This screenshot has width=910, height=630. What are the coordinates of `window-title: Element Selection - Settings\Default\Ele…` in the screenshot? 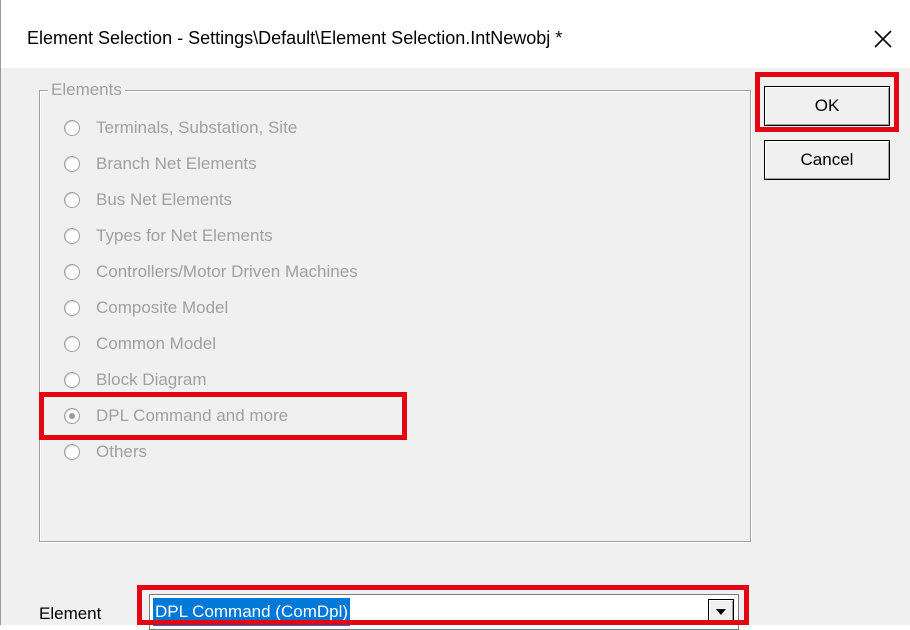 It's located at (295, 38).